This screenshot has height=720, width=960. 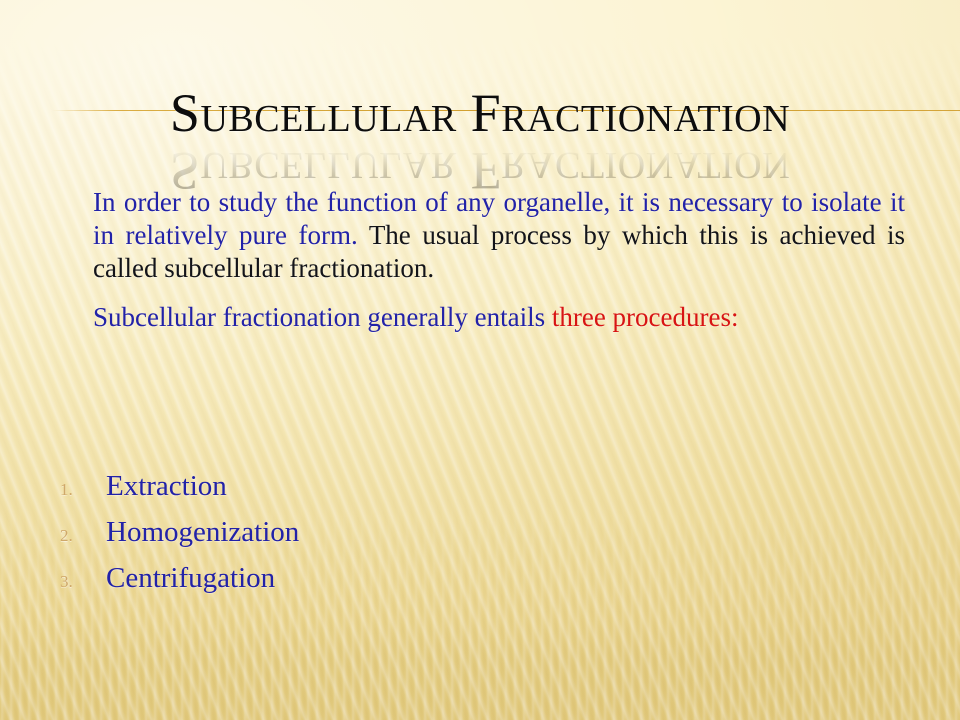 What do you see at coordinates (480, 493) in the screenshot?
I see `list-item: 1. Extraction` at bounding box center [480, 493].